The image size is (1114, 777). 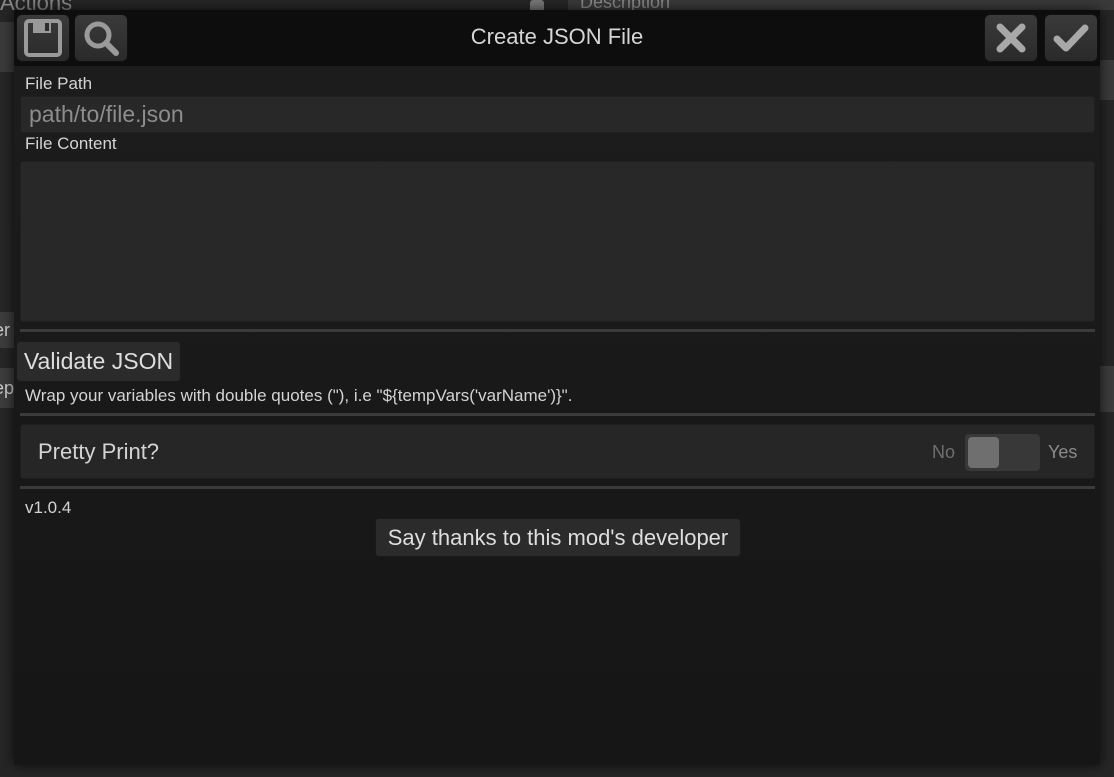 I want to click on pretty-print-label: Pretty Print?, so click(x=99, y=451).